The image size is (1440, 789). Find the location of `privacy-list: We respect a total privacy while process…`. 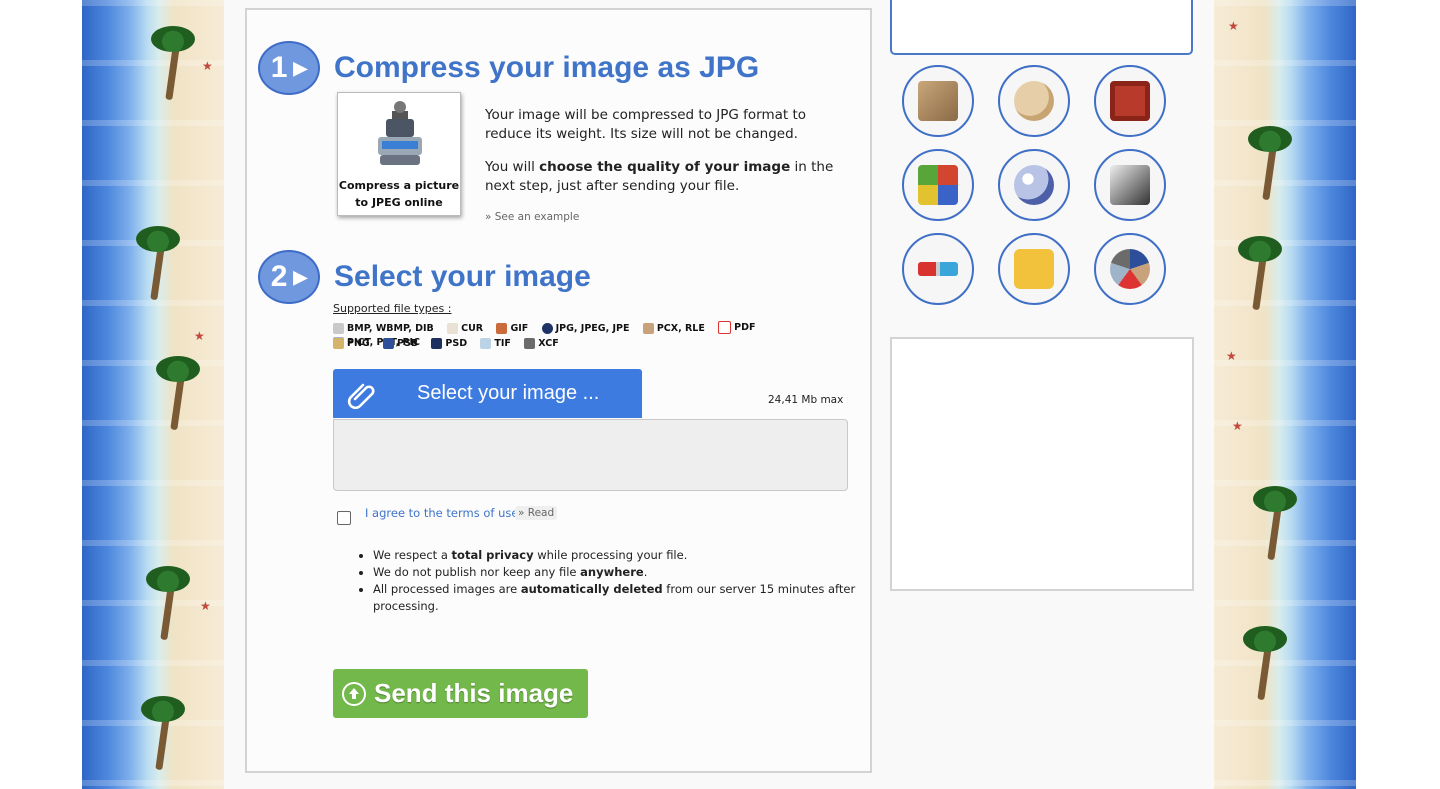

privacy-list: We respect a total privacy while process… is located at coordinates (611, 581).